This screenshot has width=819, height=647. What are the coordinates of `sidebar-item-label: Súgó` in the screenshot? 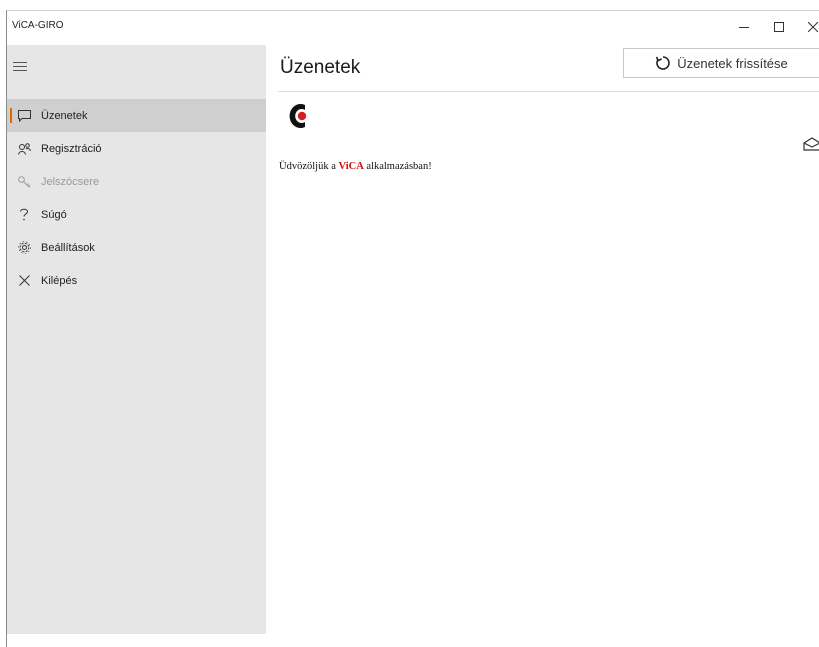 It's located at (54, 214).